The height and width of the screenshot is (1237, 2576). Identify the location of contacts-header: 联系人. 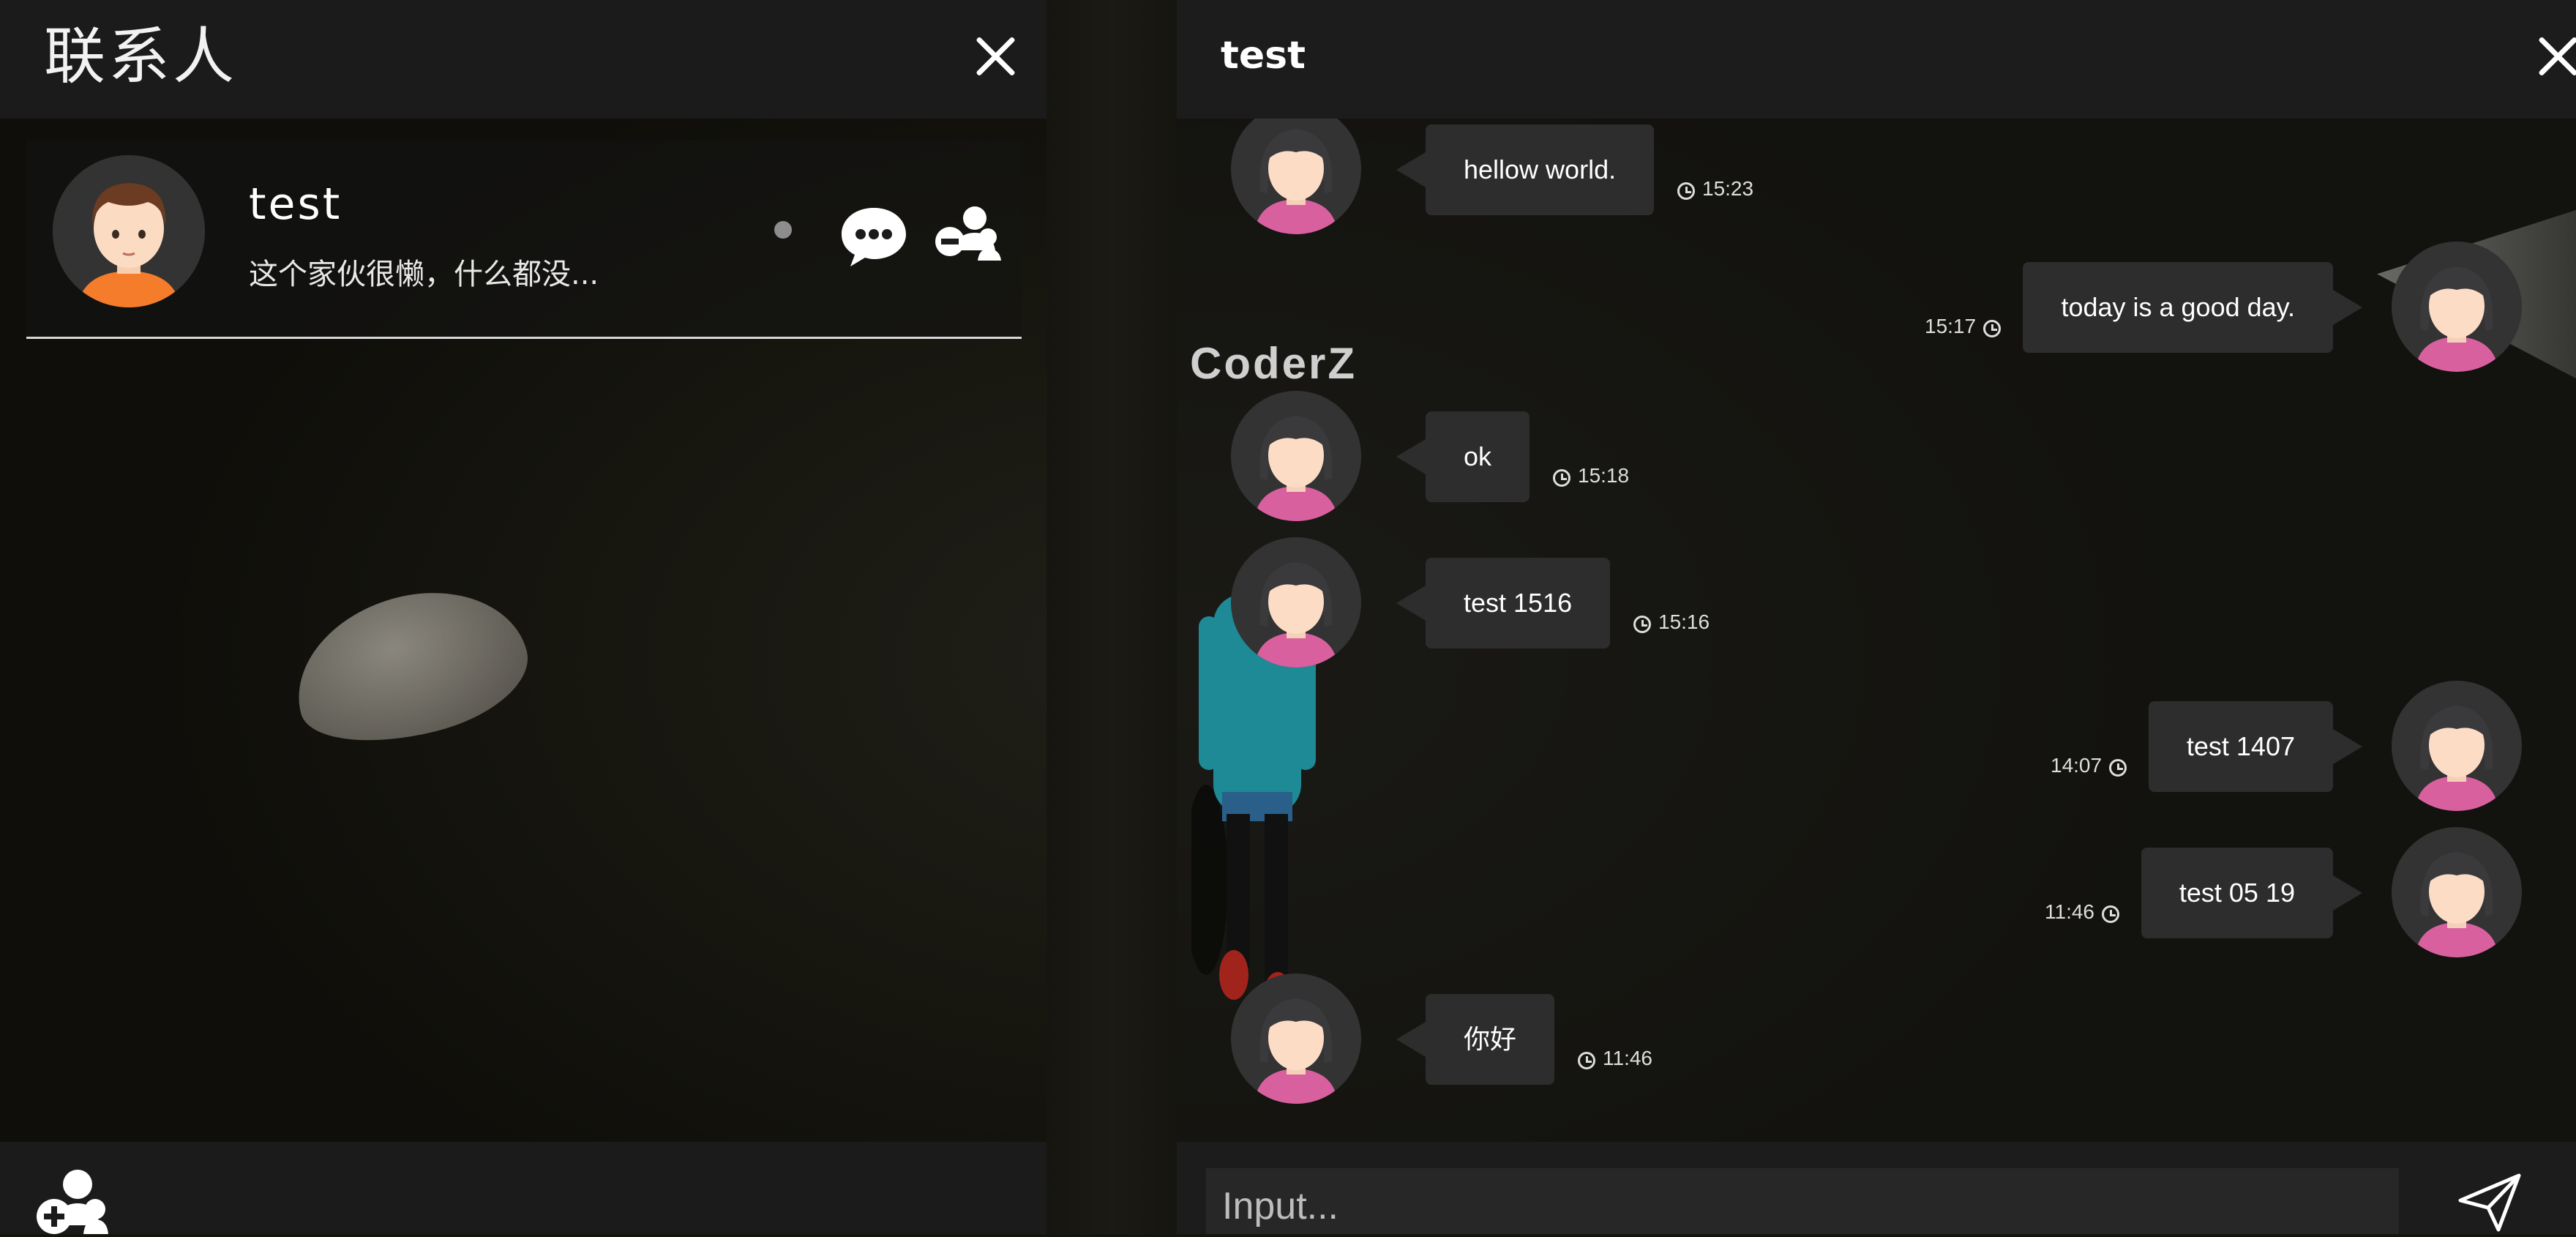
(523, 59).